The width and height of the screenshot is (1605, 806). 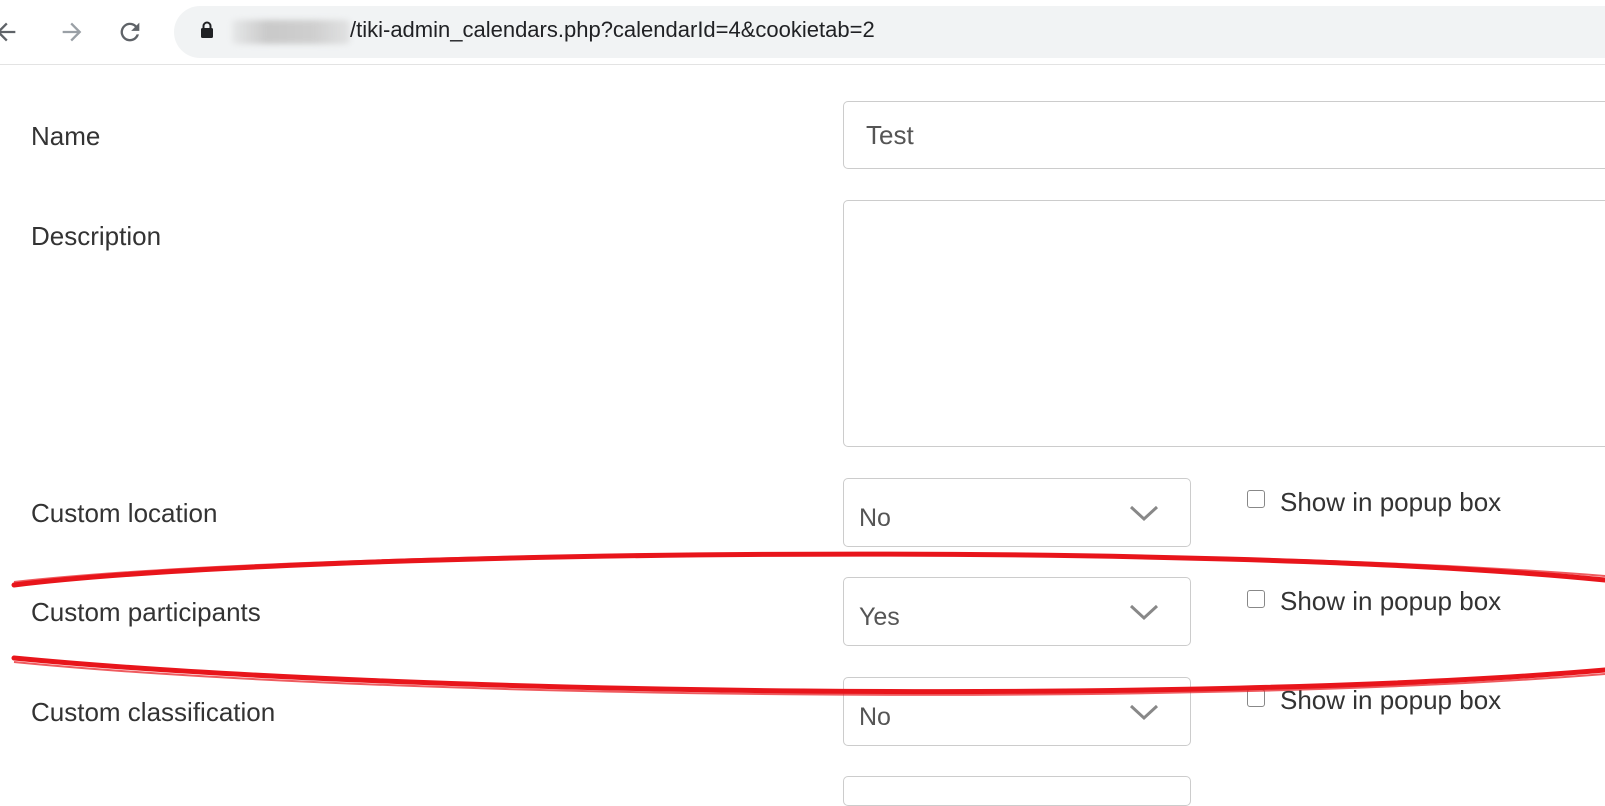 I want to click on custom-participants-select: Yes, so click(x=1017, y=611).